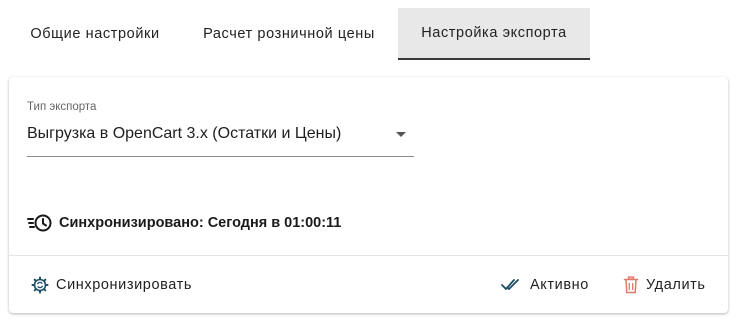  What do you see at coordinates (62, 107) in the screenshot?
I see `export-type-label: Тип экспорта` at bounding box center [62, 107].